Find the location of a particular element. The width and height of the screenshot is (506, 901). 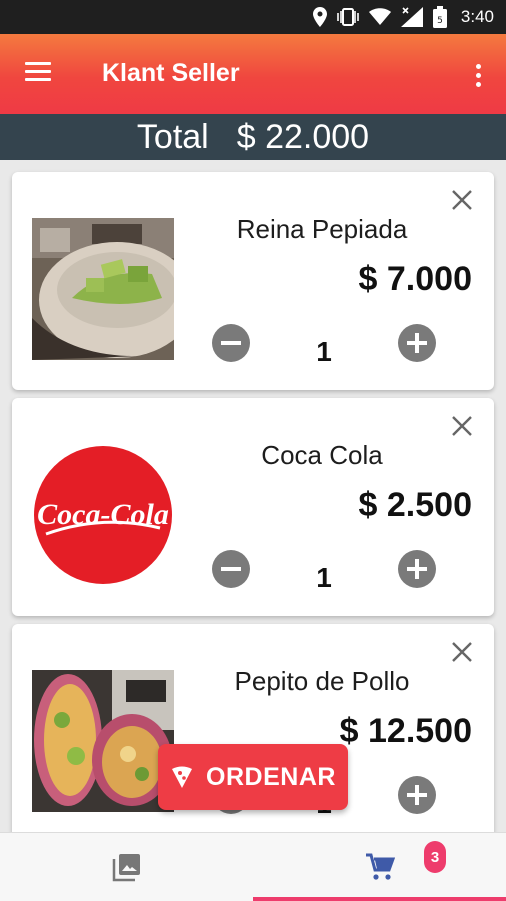

status-bar: 5 3:40 is located at coordinates (253, 17).